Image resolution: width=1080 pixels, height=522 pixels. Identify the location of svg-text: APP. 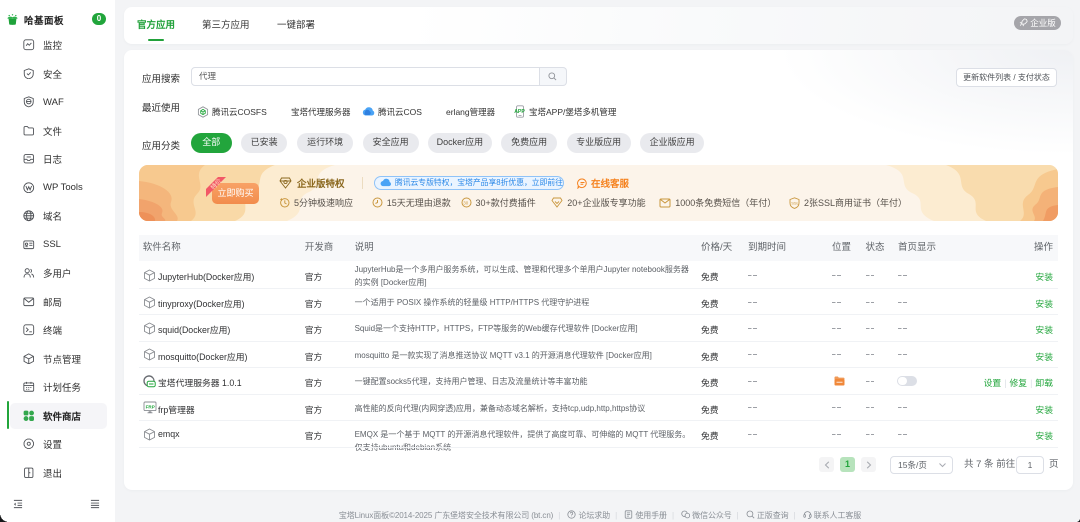
(519, 112).